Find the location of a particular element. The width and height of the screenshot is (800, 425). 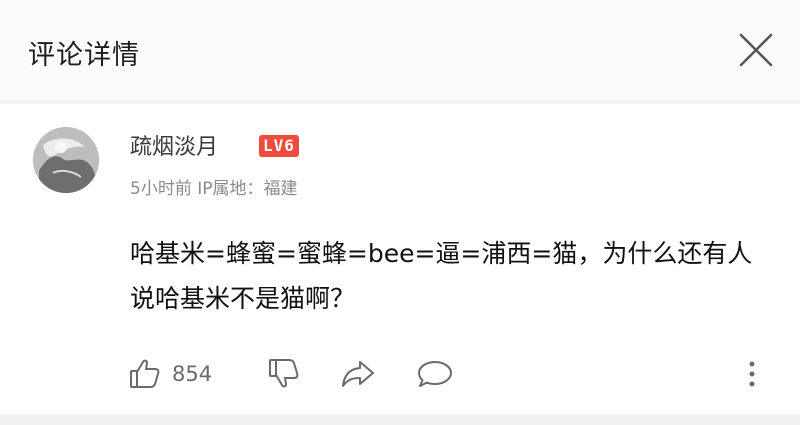

level-badge: LV6 is located at coordinates (279, 146).